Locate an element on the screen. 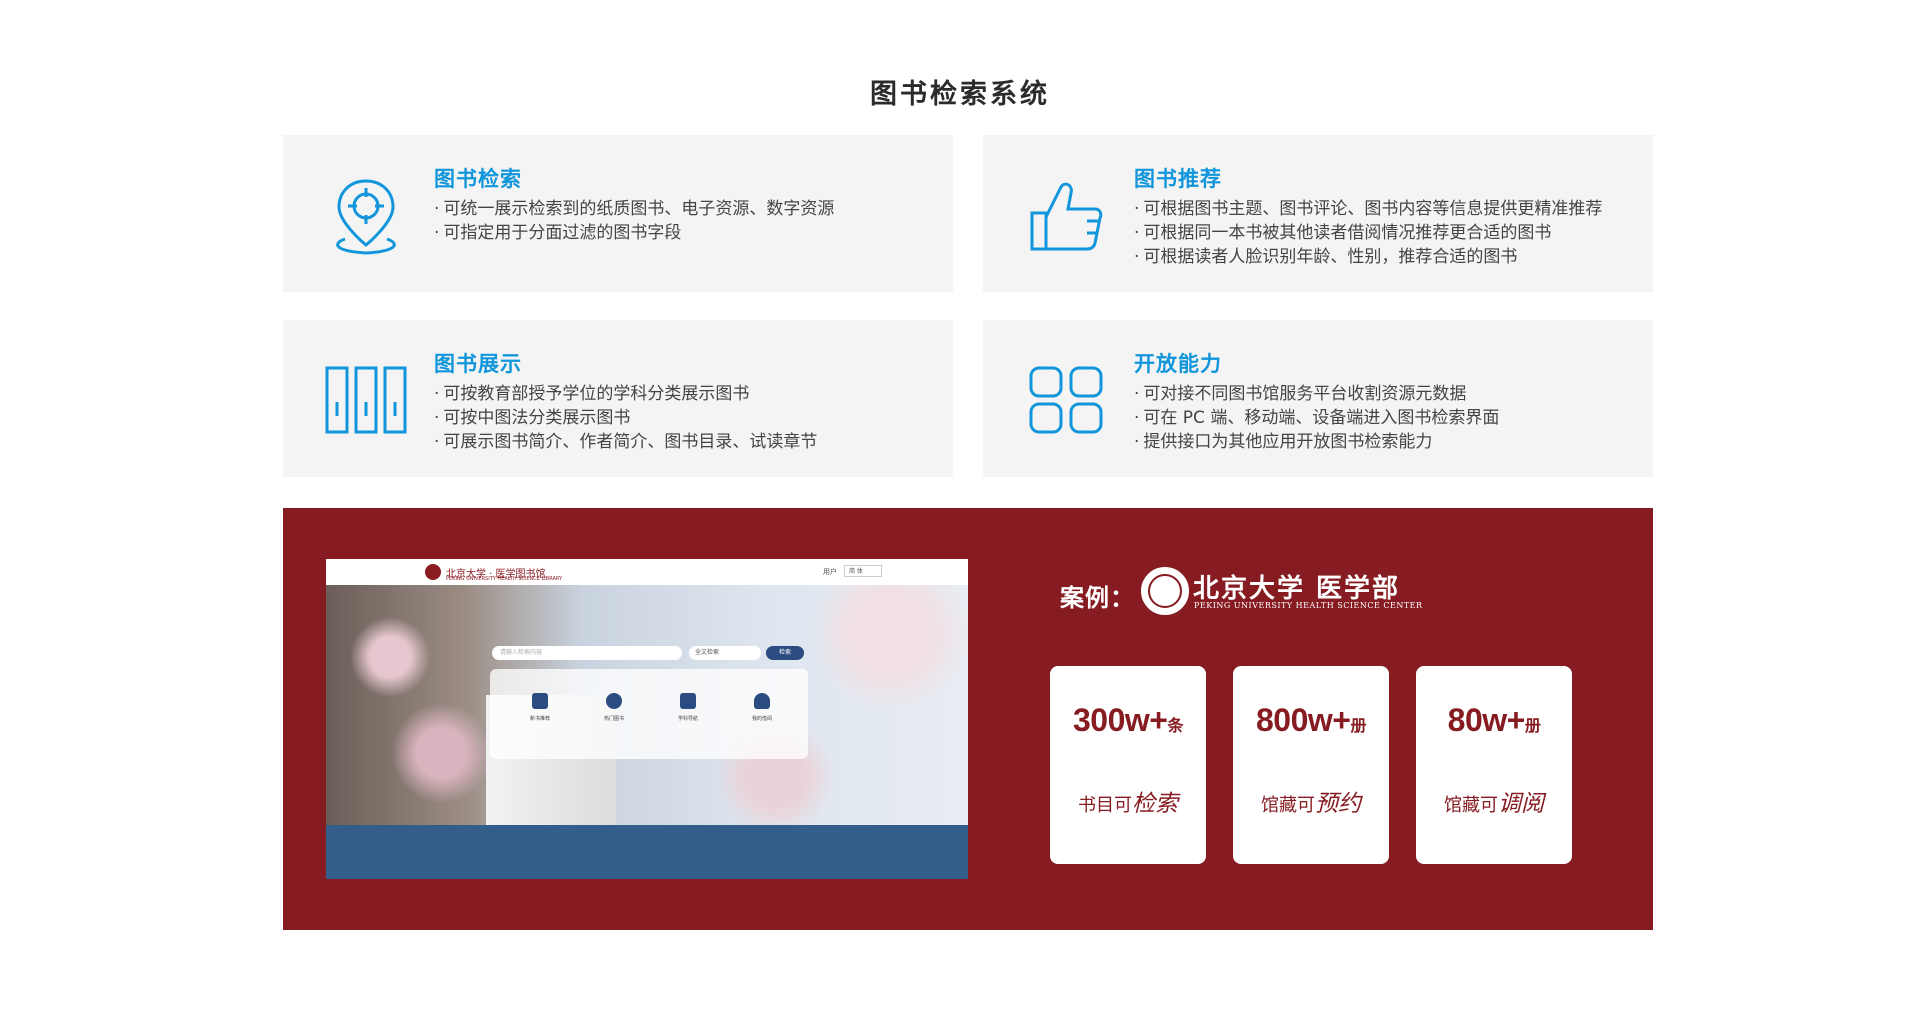 This screenshot has width=1920, height=1009. feature-line: · 可根据图书主题、图书评论、图书内容等信息提供更精准推荐 is located at coordinates (1368, 209).